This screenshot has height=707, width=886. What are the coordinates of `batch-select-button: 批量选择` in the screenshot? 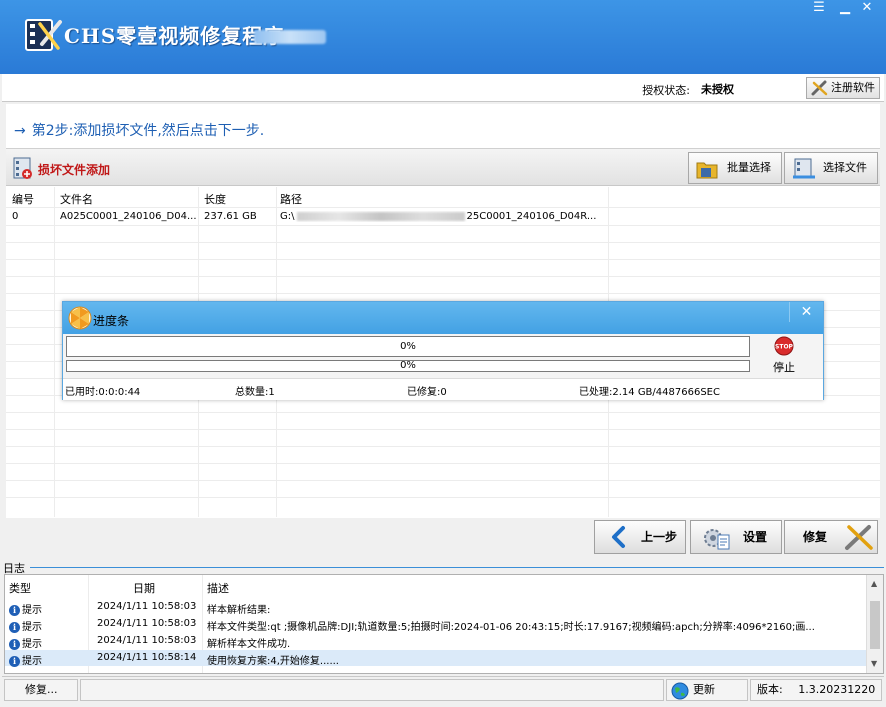 It's located at (735, 168).